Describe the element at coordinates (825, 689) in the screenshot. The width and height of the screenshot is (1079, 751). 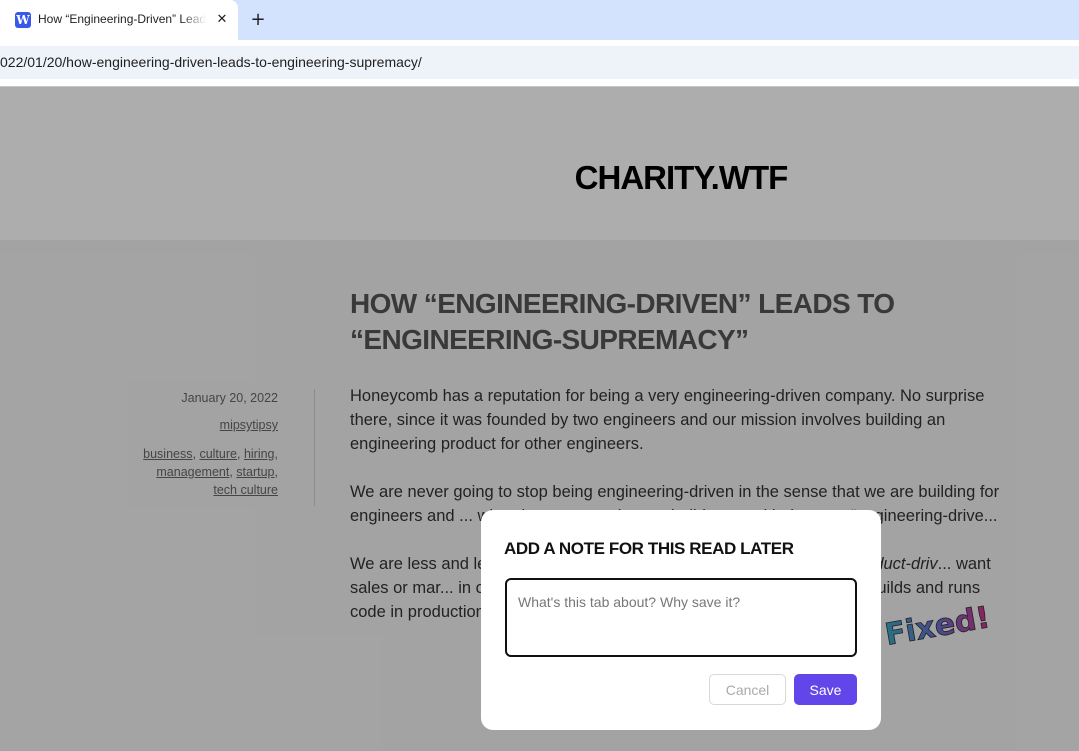
I see `save-button: Save` at that location.